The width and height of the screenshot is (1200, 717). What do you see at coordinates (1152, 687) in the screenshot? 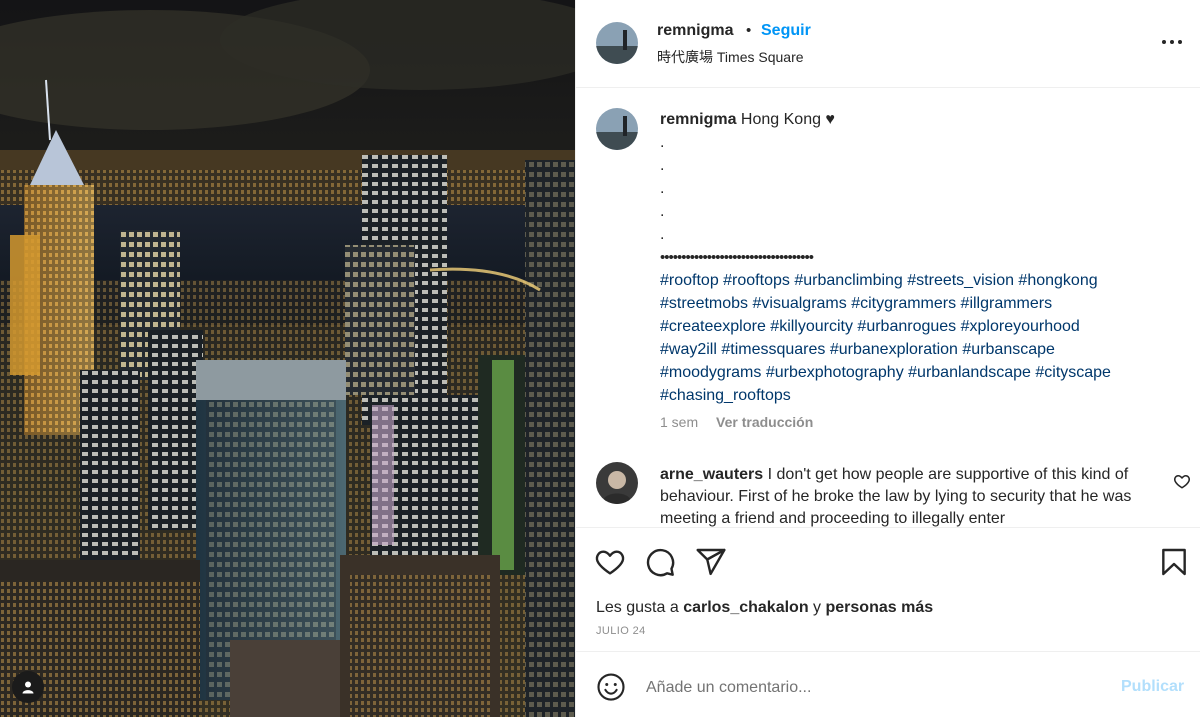
I see `publish-button: Publicar` at bounding box center [1152, 687].